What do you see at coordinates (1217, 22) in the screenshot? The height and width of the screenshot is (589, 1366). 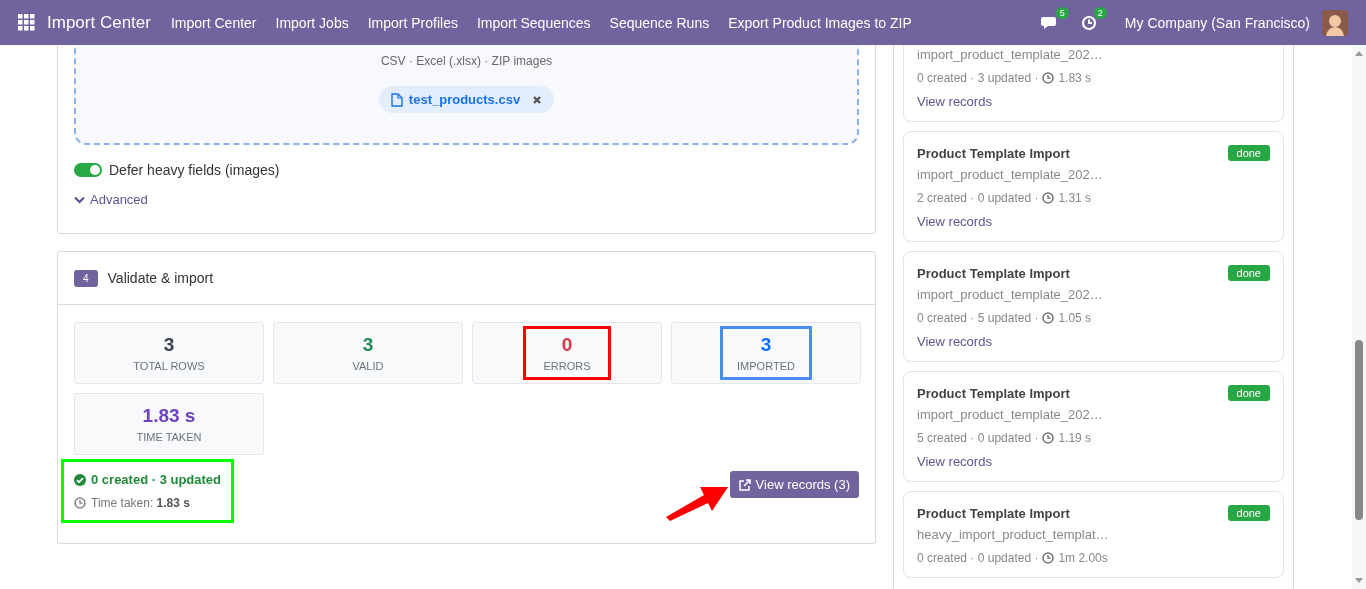 I see `company-switcher: My Company (San Francisco)` at bounding box center [1217, 22].